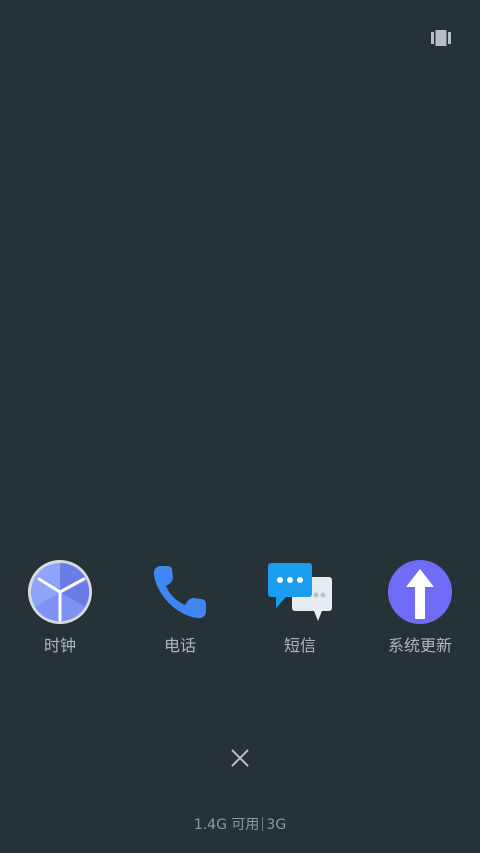 The height and width of the screenshot is (853, 480). Describe the element at coordinates (420, 592) in the screenshot. I see `update-arrow-icon` at that location.